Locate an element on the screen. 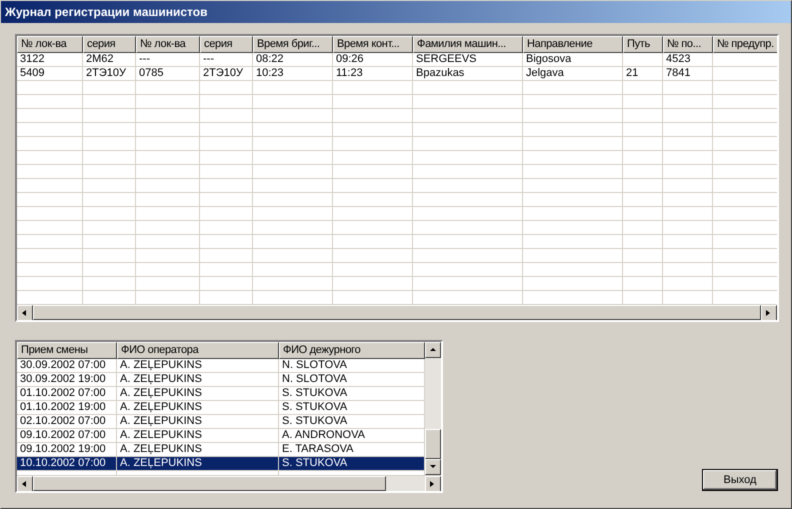 Image resolution: width=792 pixels, height=509 pixels. table-cell: 01.10.2002 19:00 is located at coordinates (66, 407).